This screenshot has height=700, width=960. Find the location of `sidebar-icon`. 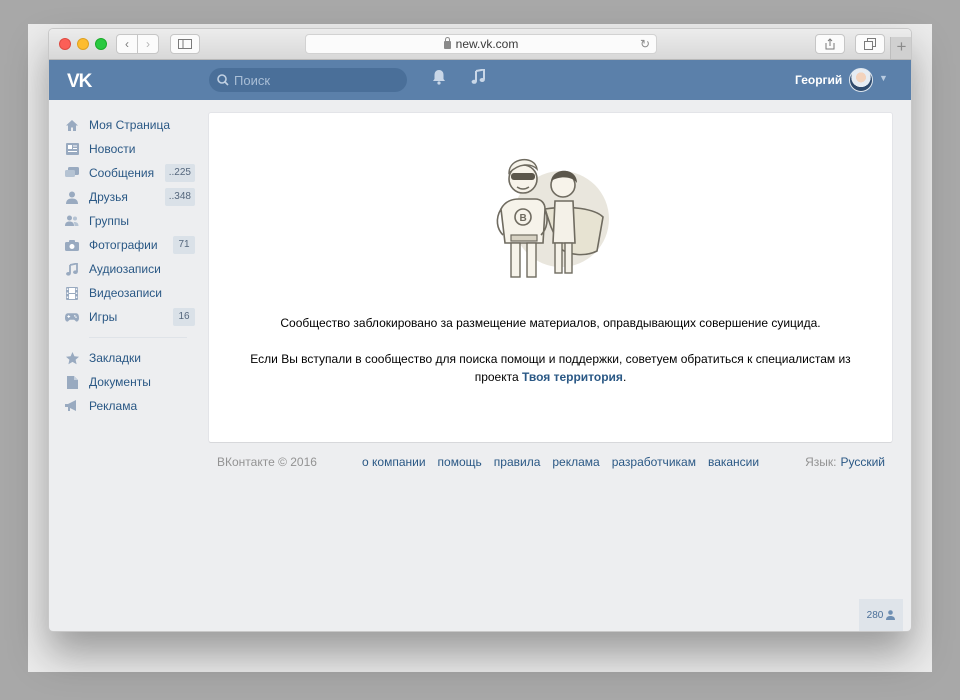

sidebar-icon is located at coordinates (185, 44).